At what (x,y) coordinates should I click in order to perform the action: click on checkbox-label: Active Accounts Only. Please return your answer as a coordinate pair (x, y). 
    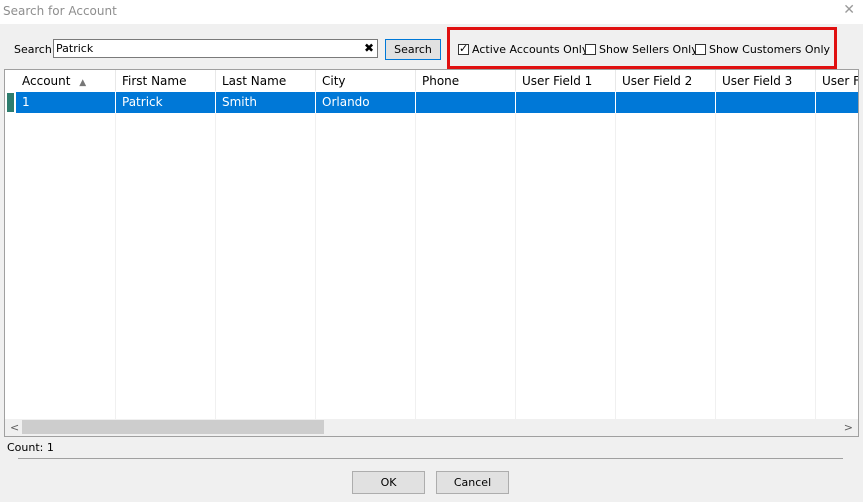
    Looking at the image, I should click on (530, 49).